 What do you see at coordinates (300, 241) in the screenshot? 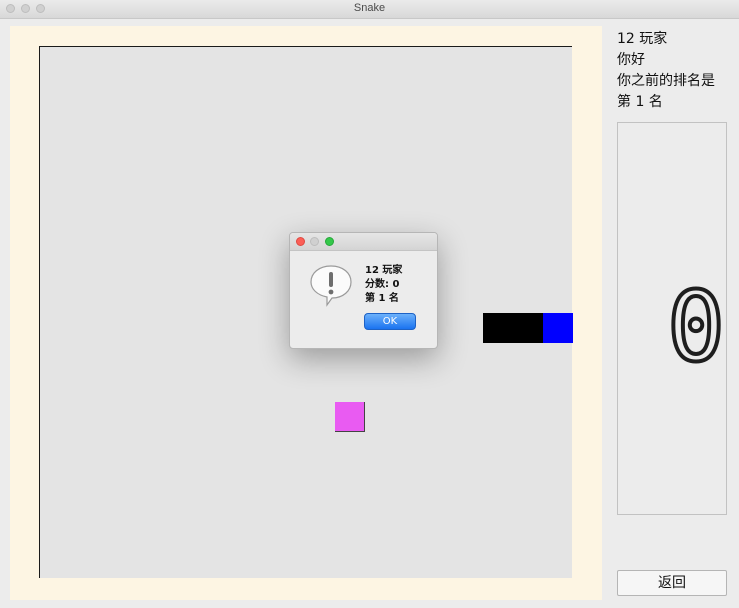
I see `dialog-close-button` at bounding box center [300, 241].